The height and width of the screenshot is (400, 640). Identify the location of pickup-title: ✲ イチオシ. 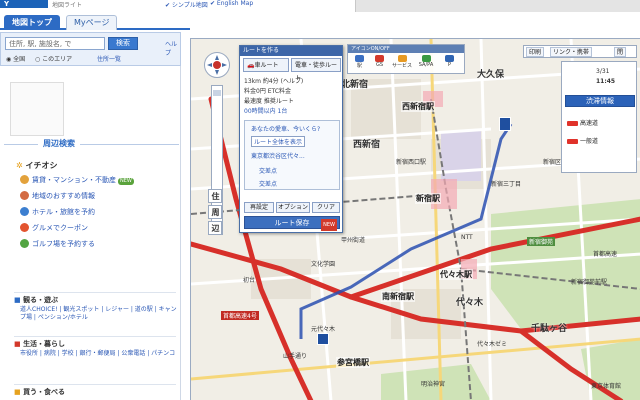
(37, 165).